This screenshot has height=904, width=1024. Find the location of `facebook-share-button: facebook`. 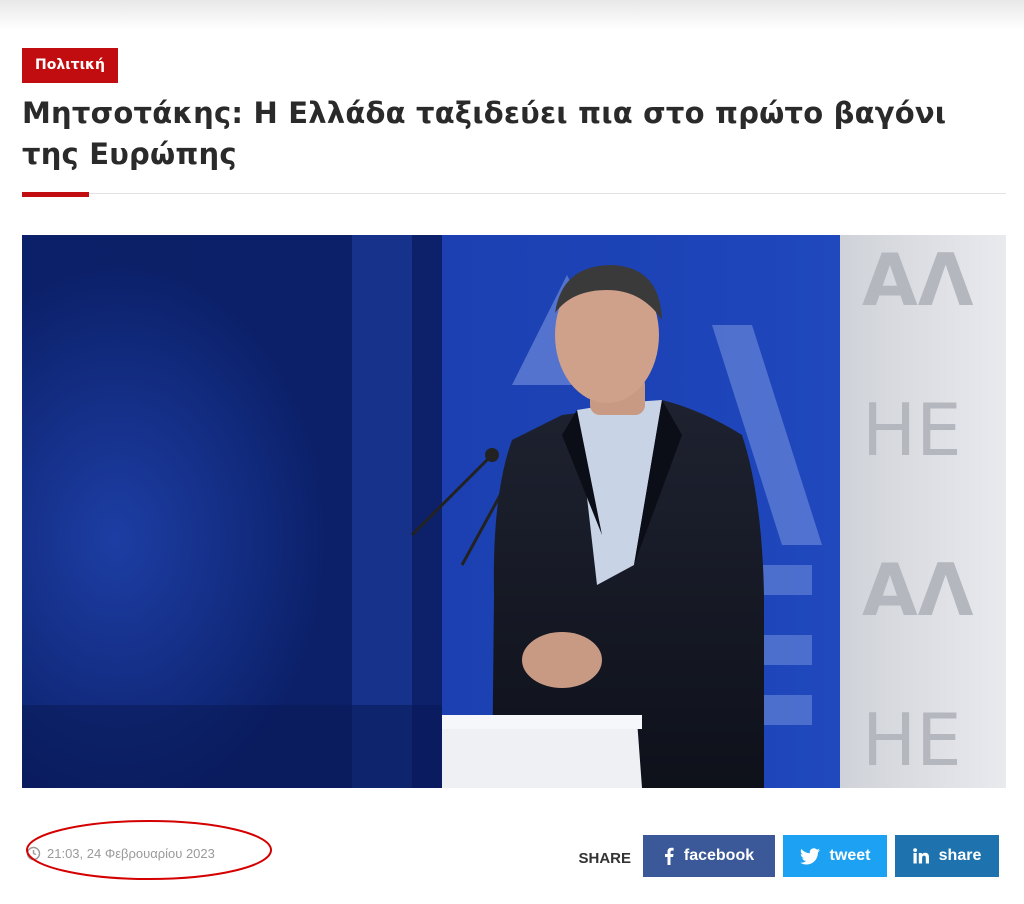

facebook-share-button: facebook is located at coordinates (709, 856).